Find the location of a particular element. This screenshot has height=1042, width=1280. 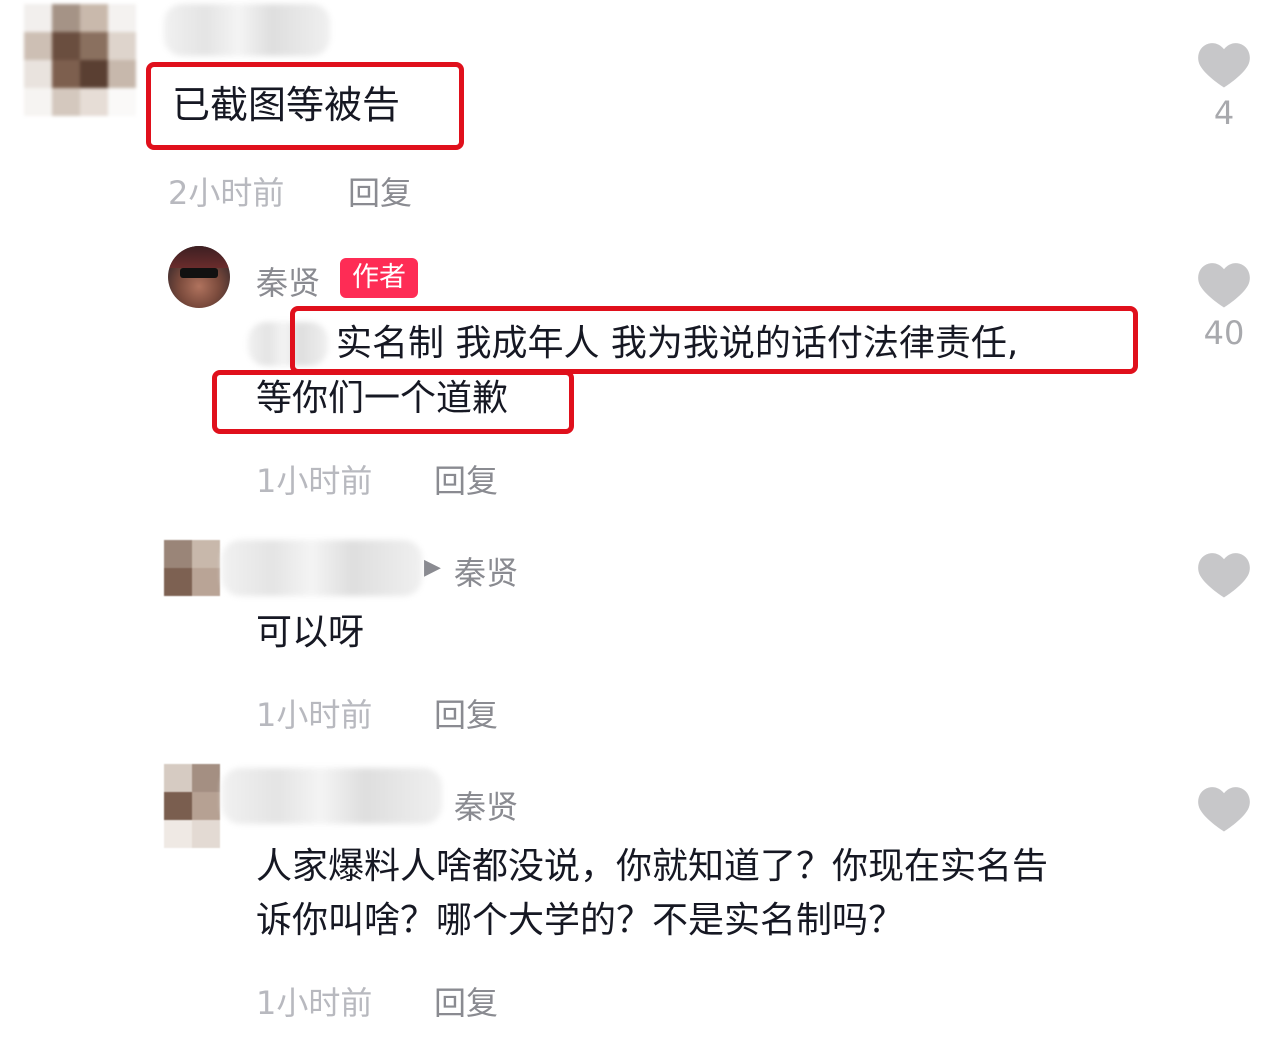

like-button: 40 is located at coordinates (1224, 305).